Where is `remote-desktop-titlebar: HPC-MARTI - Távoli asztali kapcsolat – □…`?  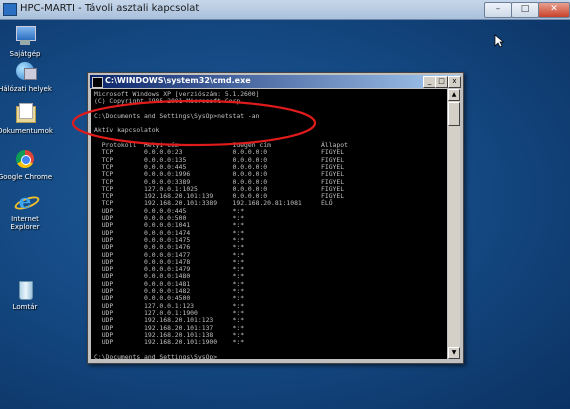 remote-desktop-titlebar: HPC-MARTI - Távoli asztali kapcsolat – □… is located at coordinates (285, 10).